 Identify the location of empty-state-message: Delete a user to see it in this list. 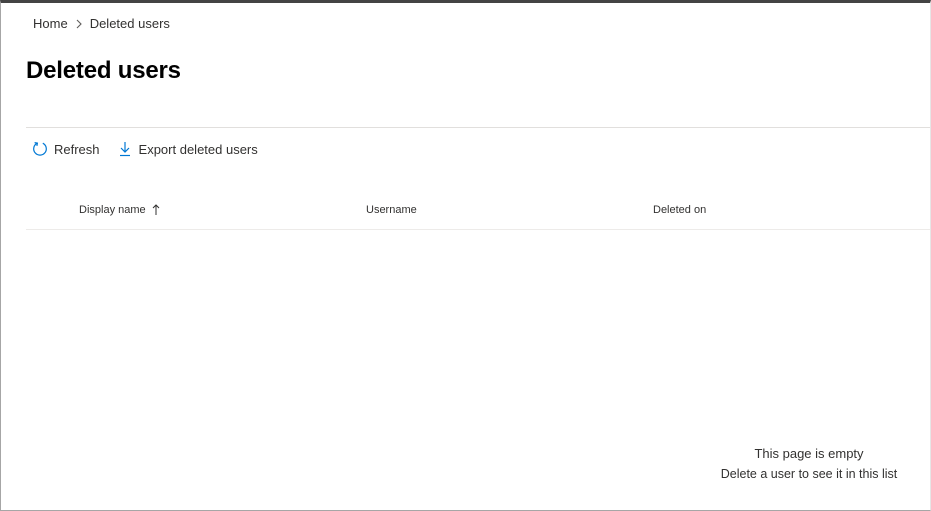
(809, 474).